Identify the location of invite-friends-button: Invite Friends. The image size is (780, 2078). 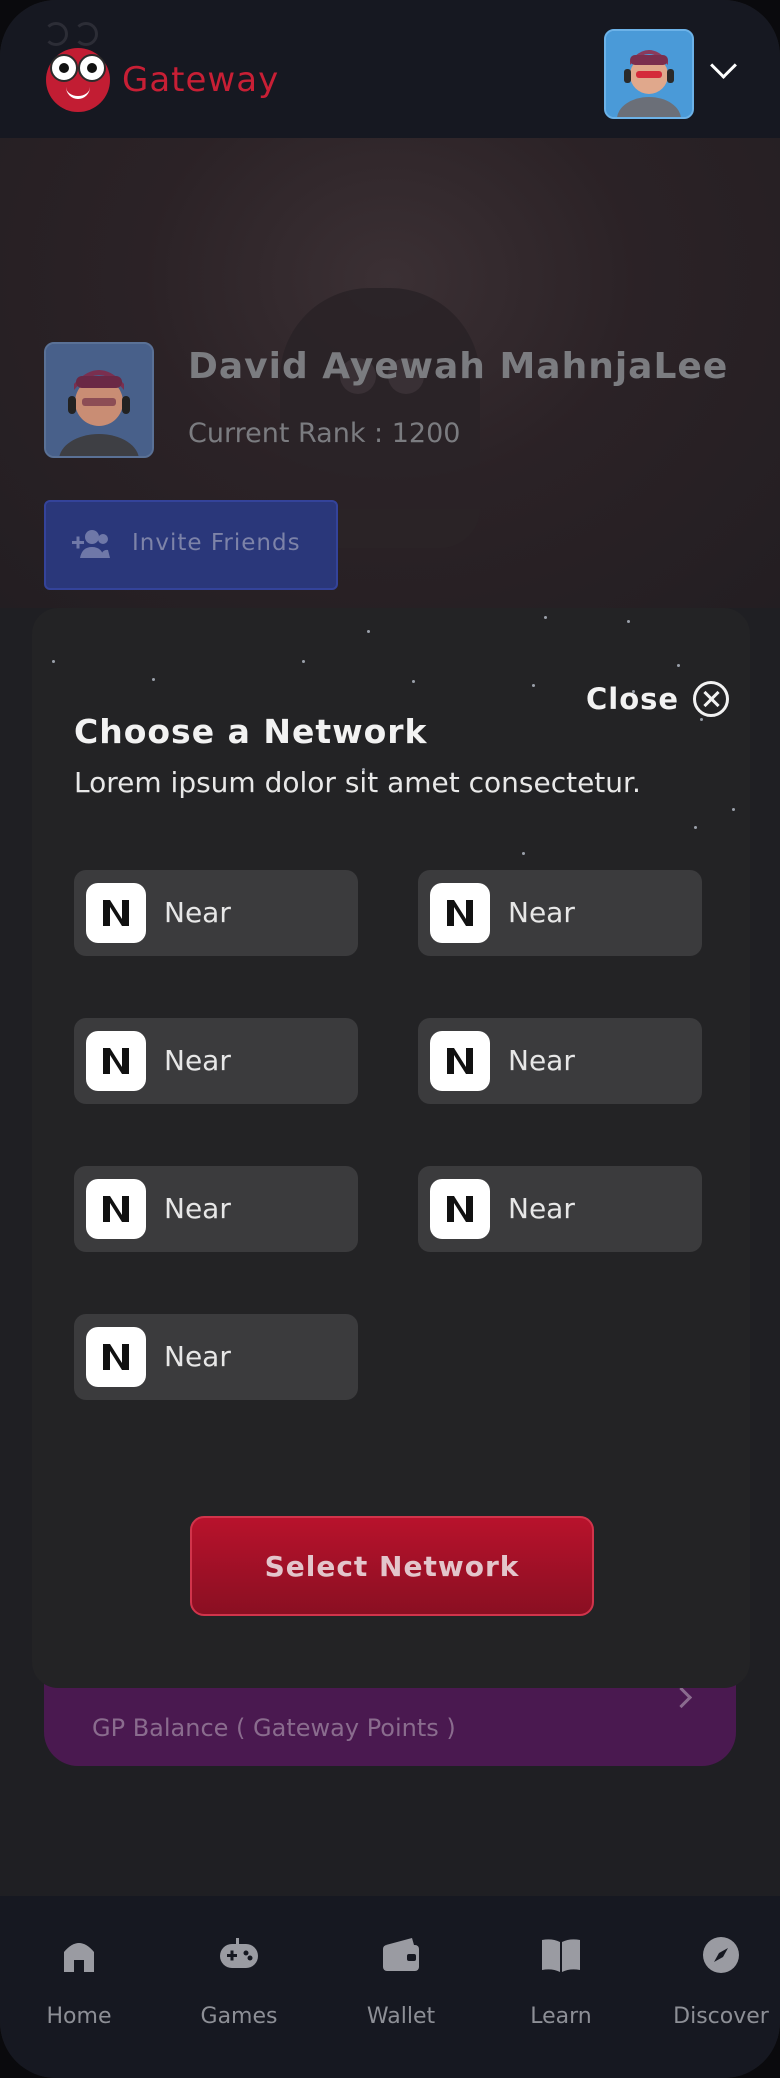
(191, 545).